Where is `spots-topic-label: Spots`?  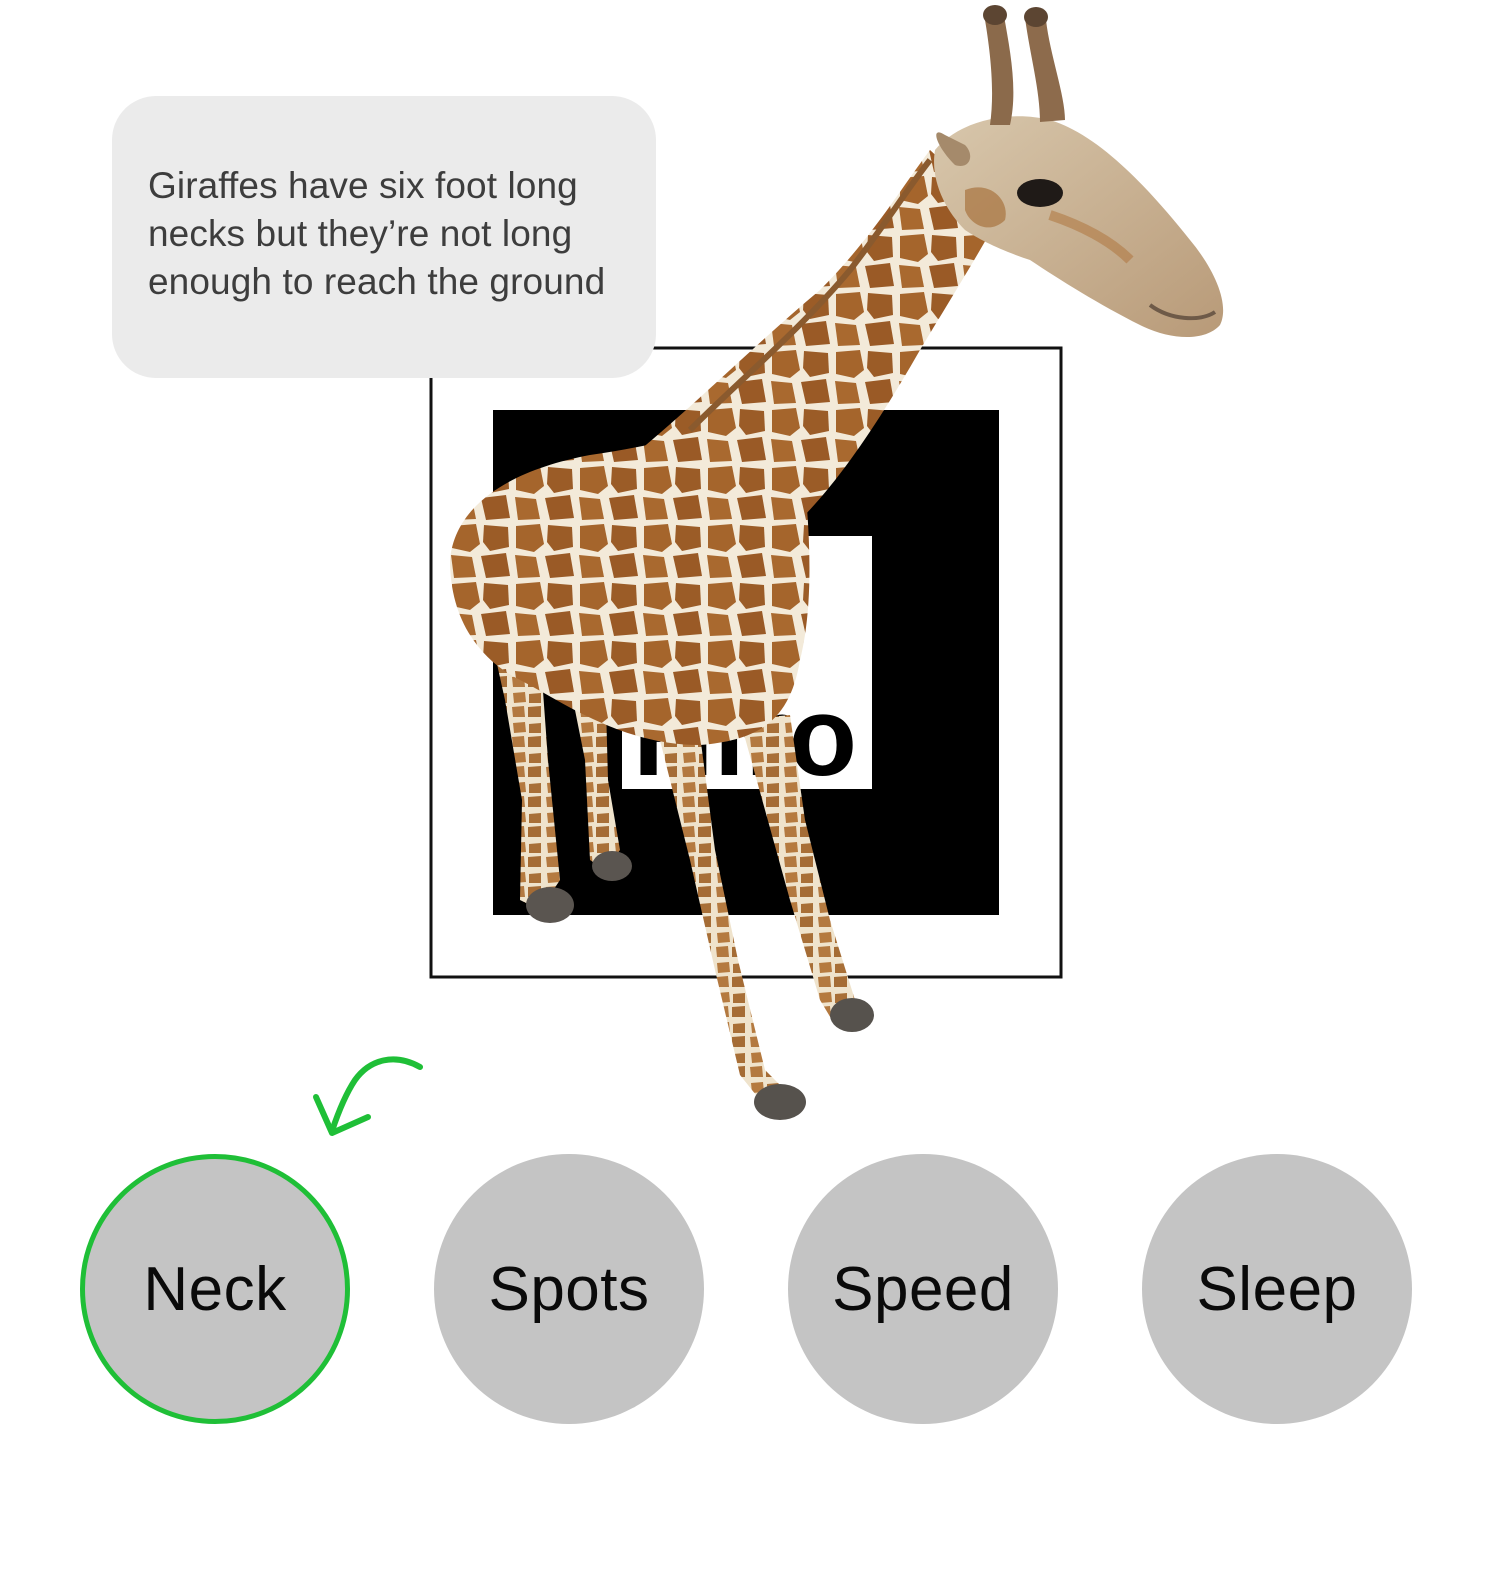
spots-topic-label: Spots is located at coordinates (569, 1289).